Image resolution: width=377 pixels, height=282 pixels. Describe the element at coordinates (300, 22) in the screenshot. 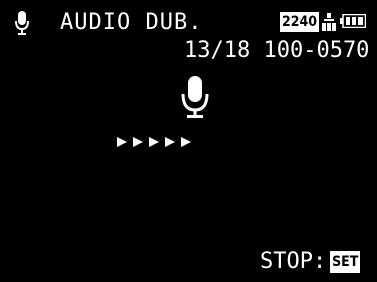

I see `resolution-badge: 2240` at that location.